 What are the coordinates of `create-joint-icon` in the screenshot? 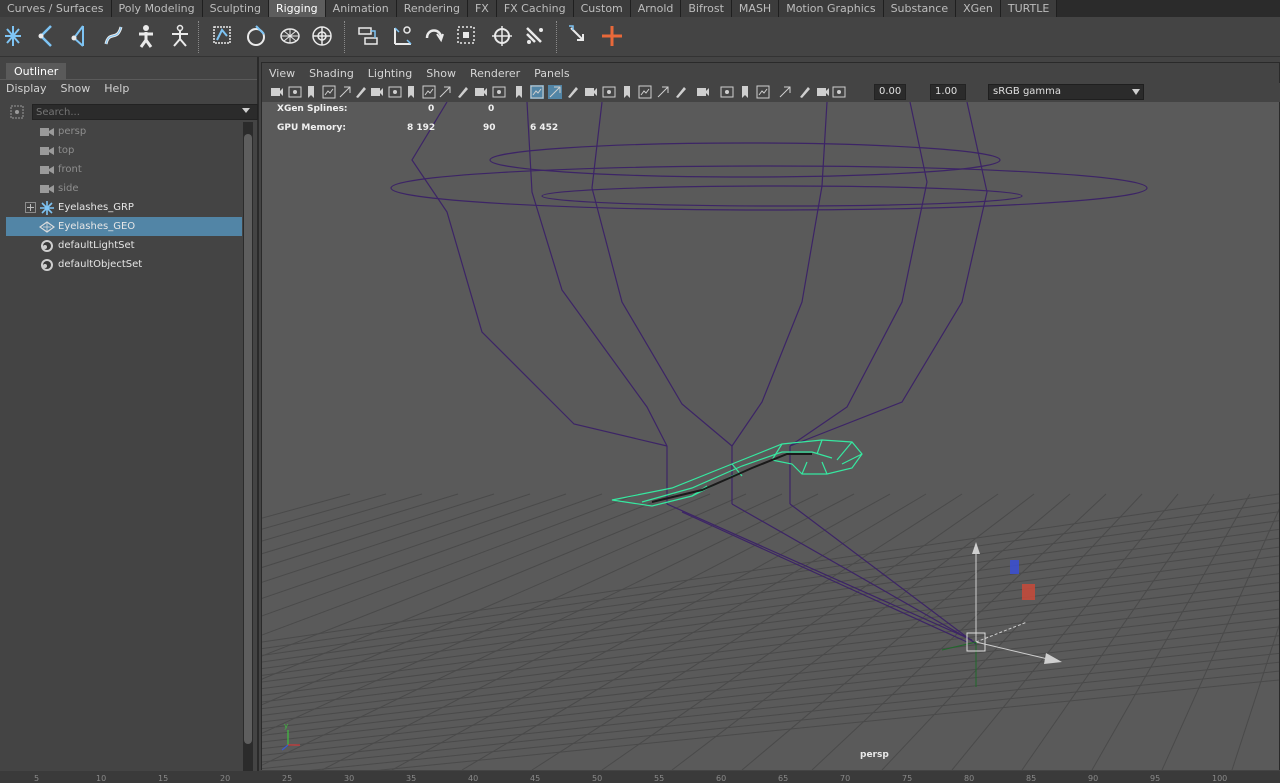 It's located at (16, 36).